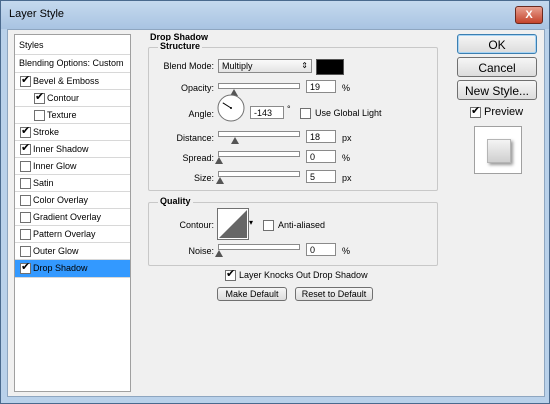 This screenshot has width=550, height=404. Describe the element at coordinates (43, 183) in the screenshot. I see `satin-label: Satin` at that location.